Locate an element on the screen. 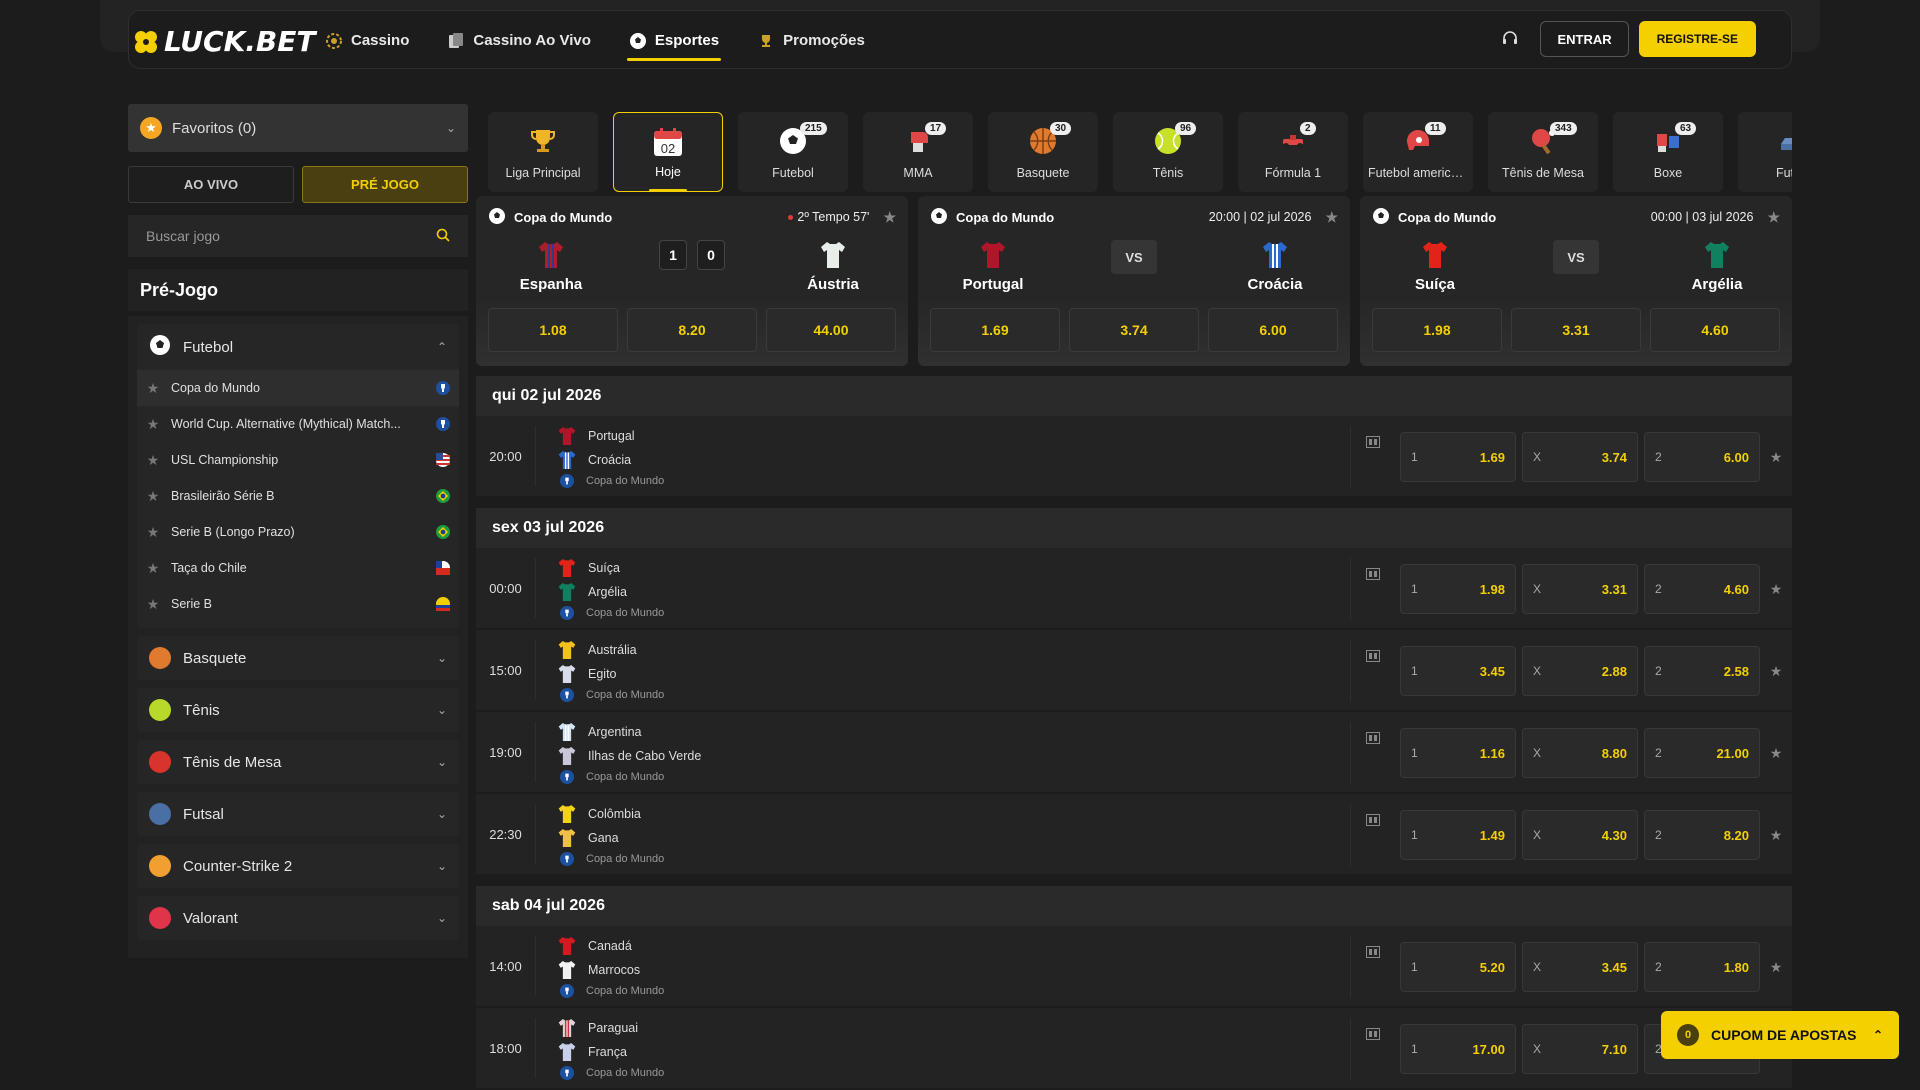  odd-button: X 3.74 is located at coordinates (1580, 457).